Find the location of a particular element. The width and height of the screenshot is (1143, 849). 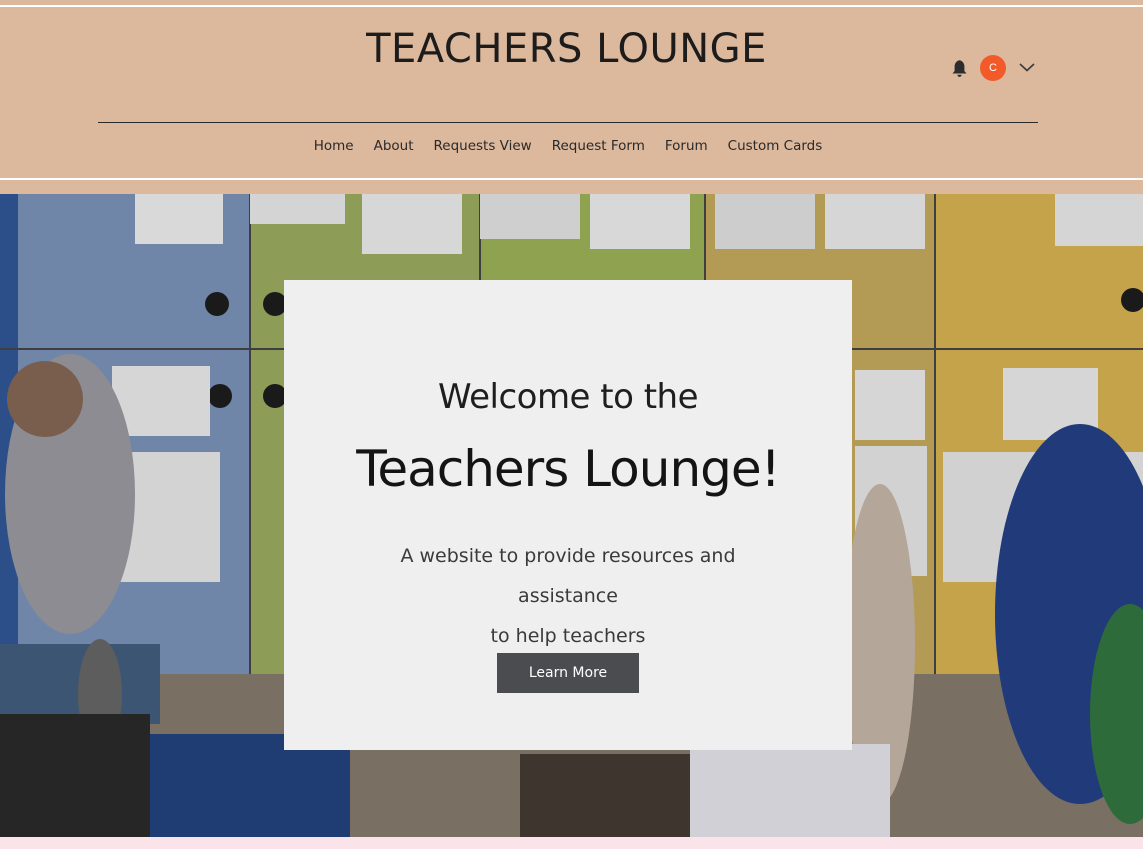

nav-forum: Forum is located at coordinates (686, 146).